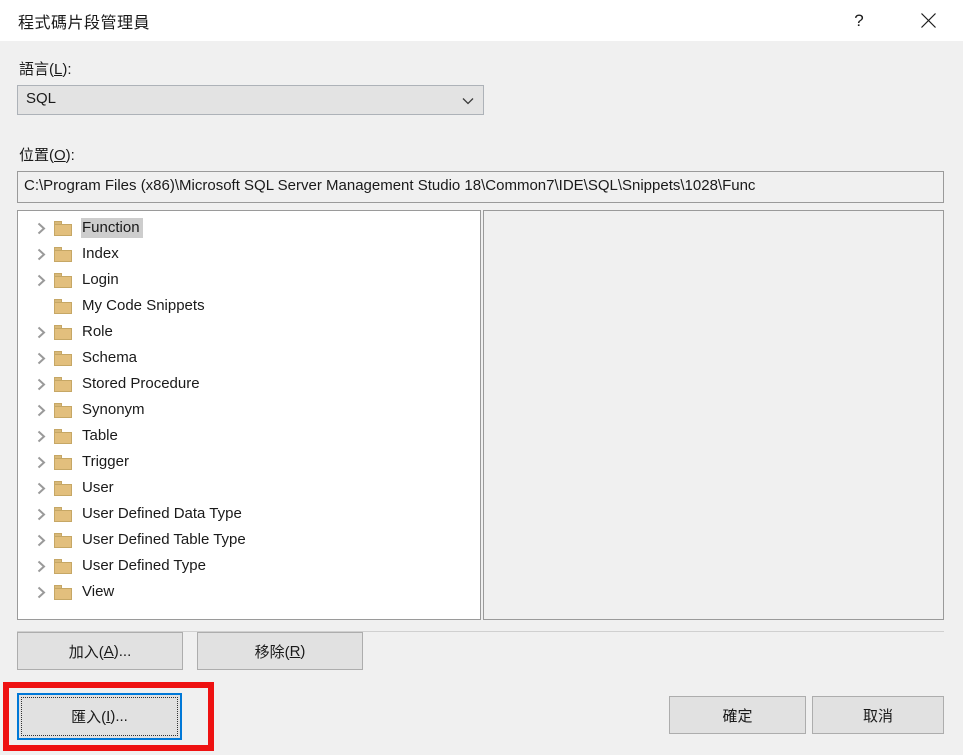  What do you see at coordinates (67, 69) in the screenshot?
I see `language-label-suffix: ):` at bounding box center [67, 69].